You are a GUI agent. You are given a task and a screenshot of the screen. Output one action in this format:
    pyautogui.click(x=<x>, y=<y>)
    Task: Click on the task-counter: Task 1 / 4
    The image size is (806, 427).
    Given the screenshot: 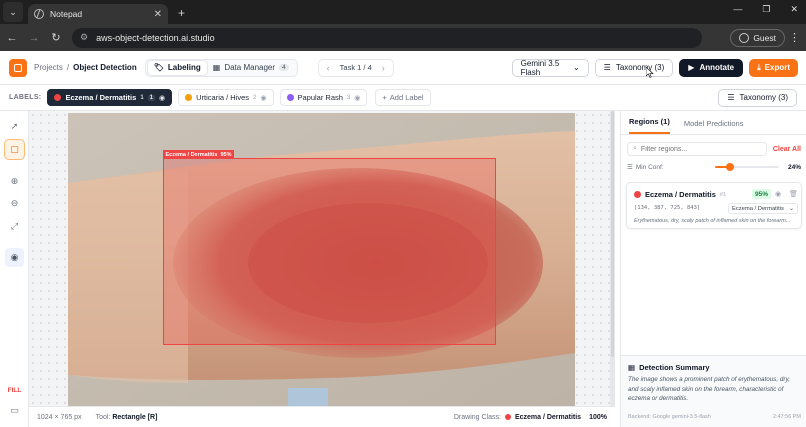 What is the action you would take?
    pyautogui.click(x=355, y=67)
    